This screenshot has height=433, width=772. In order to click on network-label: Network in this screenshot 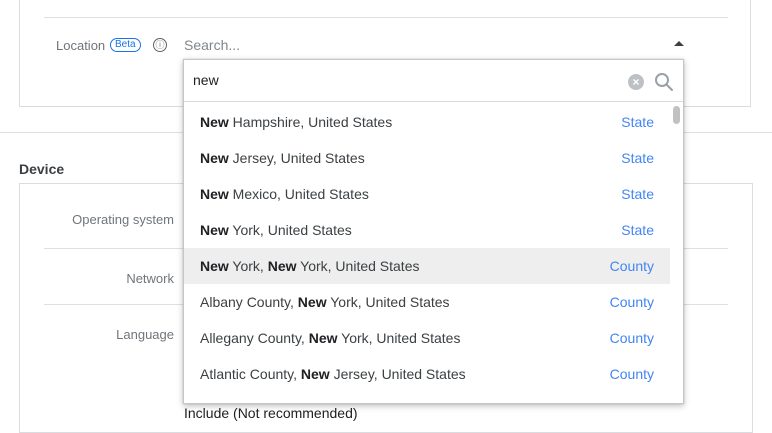, I will do `click(150, 278)`.